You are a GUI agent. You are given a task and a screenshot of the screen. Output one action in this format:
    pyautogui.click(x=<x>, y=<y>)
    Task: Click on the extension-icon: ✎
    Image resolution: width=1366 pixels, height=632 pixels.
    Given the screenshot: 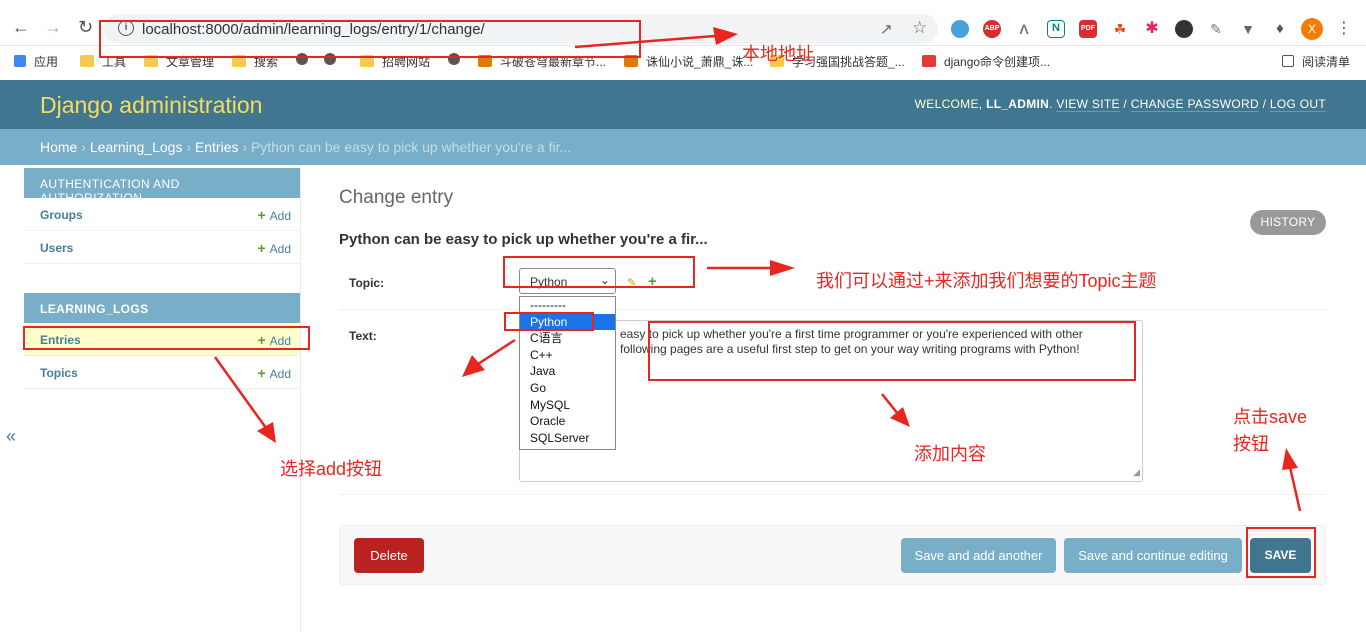 What is the action you would take?
    pyautogui.click(x=1216, y=29)
    